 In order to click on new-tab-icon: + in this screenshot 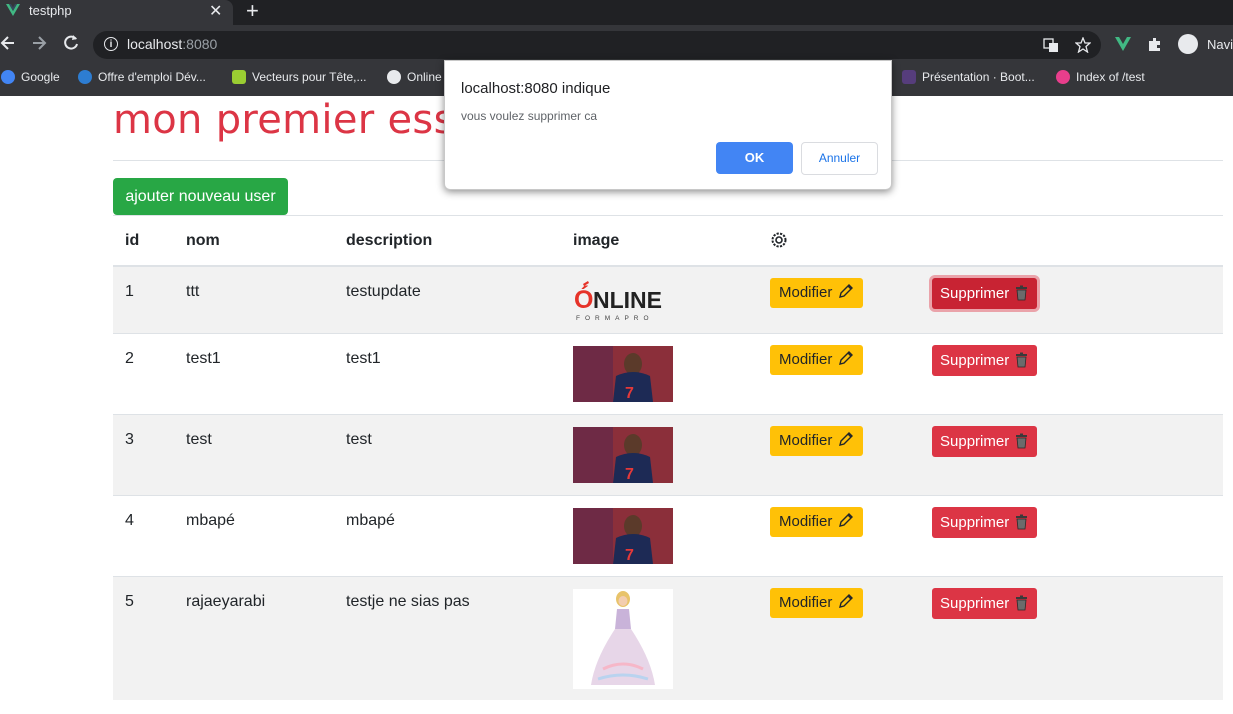, I will do `click(252, 12)`.